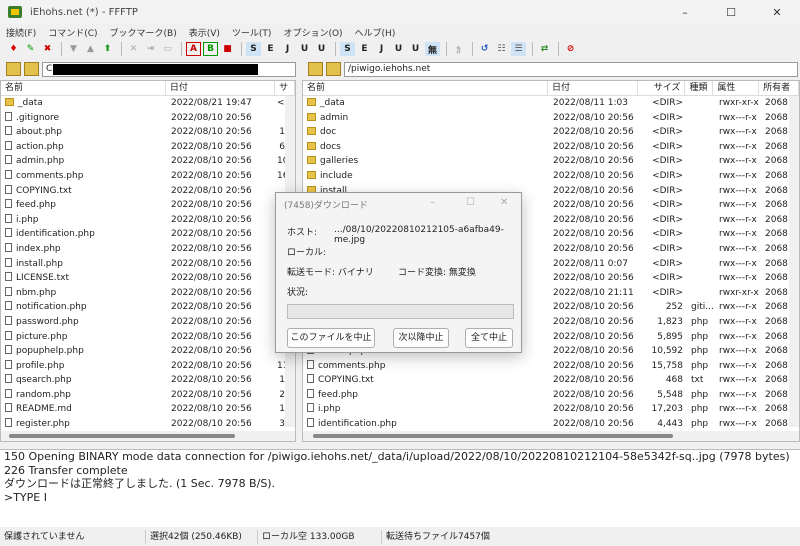  What do you see at coordinates (484, 49) in the screenshot?
I see `refresh-icon: ↺` at bounding box center [484, 49].